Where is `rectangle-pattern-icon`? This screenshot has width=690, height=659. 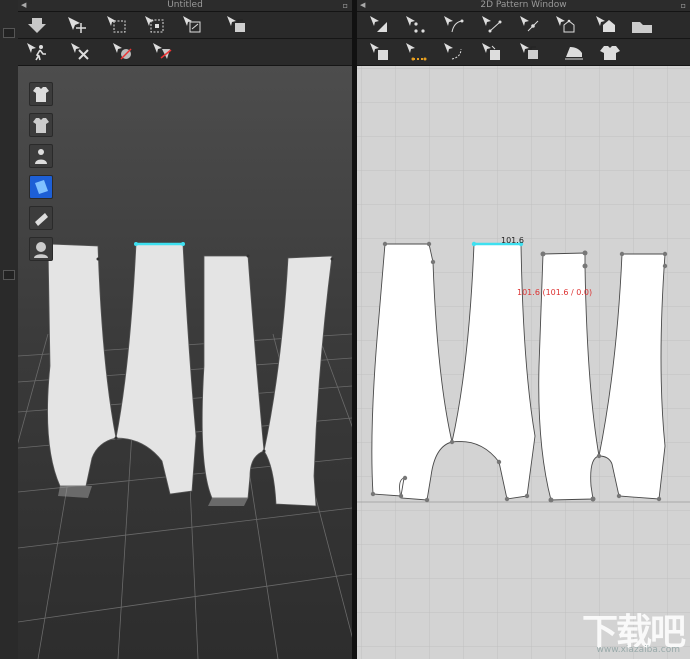 rectangle-pattern-icon is located at coordinates (642, 25).